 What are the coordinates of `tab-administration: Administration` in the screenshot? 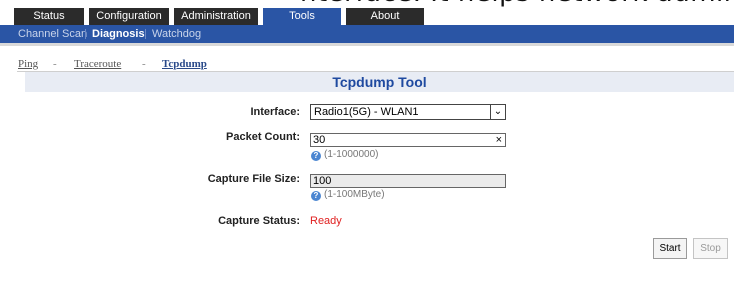 It's located at (216, 16).